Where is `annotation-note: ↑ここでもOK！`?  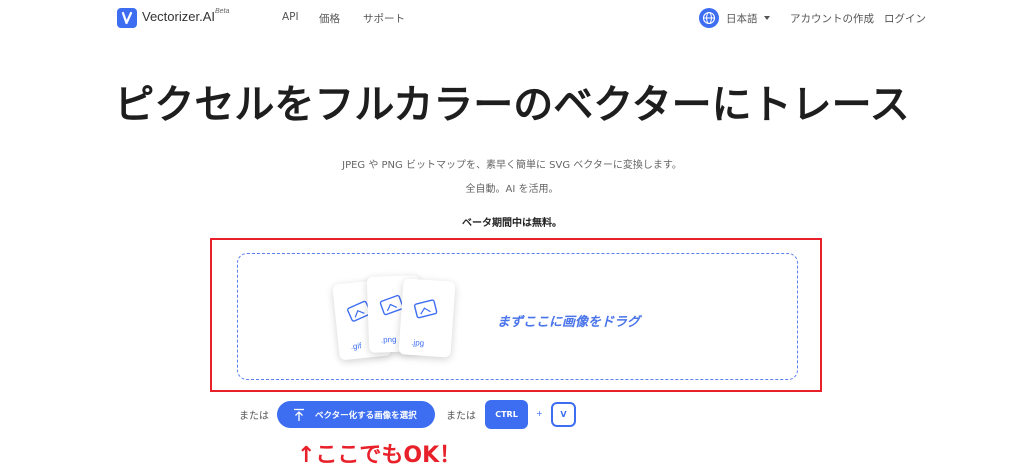 annotation-note: ↑ここでもOK！ is located at coordinates (379, 455).